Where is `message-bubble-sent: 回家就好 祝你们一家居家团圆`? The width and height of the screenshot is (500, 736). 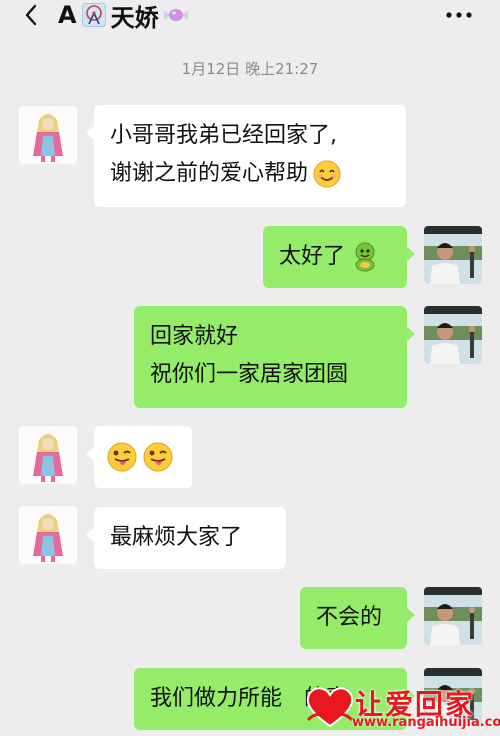
message-bubble-sent: 回家就好 祝你们一家居家团圆 is located at coordinates (274, 357).